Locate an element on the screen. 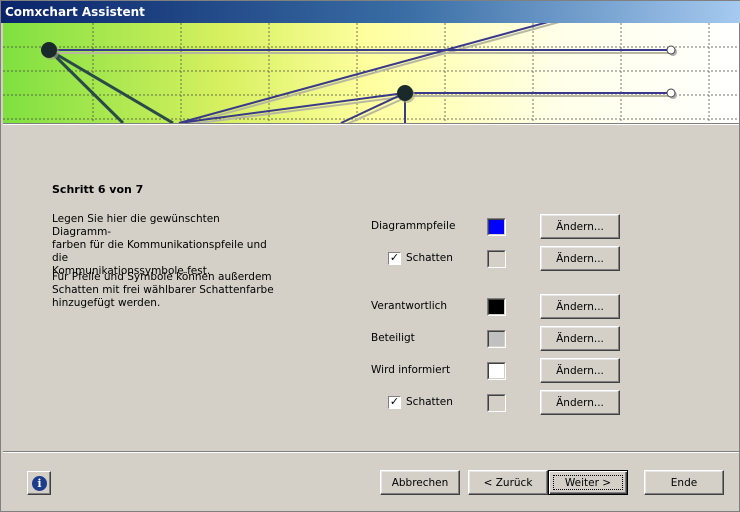 The width and height of the screenshot is (740, 512). description-line: hinzugefügt werden. is located at coordinates (106, 303).